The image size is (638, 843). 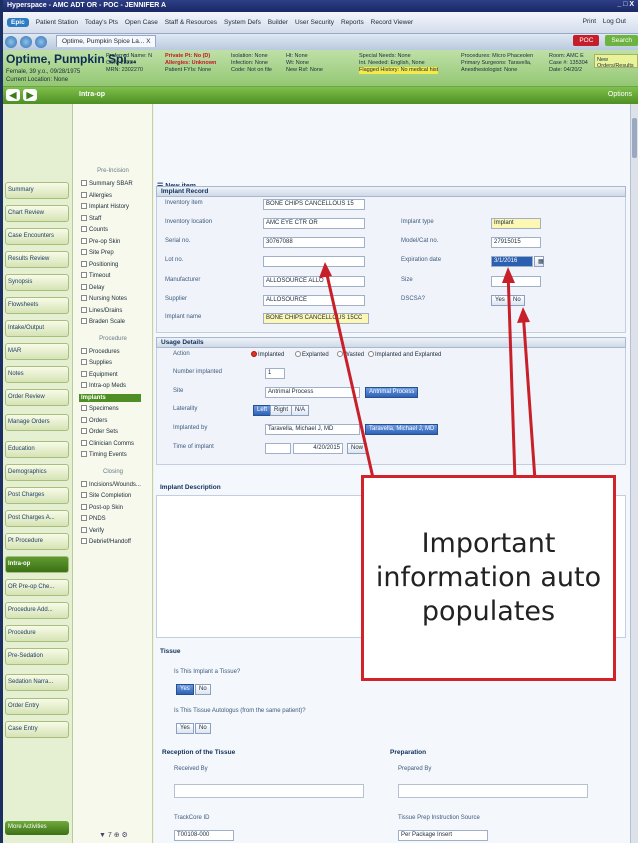 I want to click on phase-item-orders: Orders, so click(x=94, y=420).